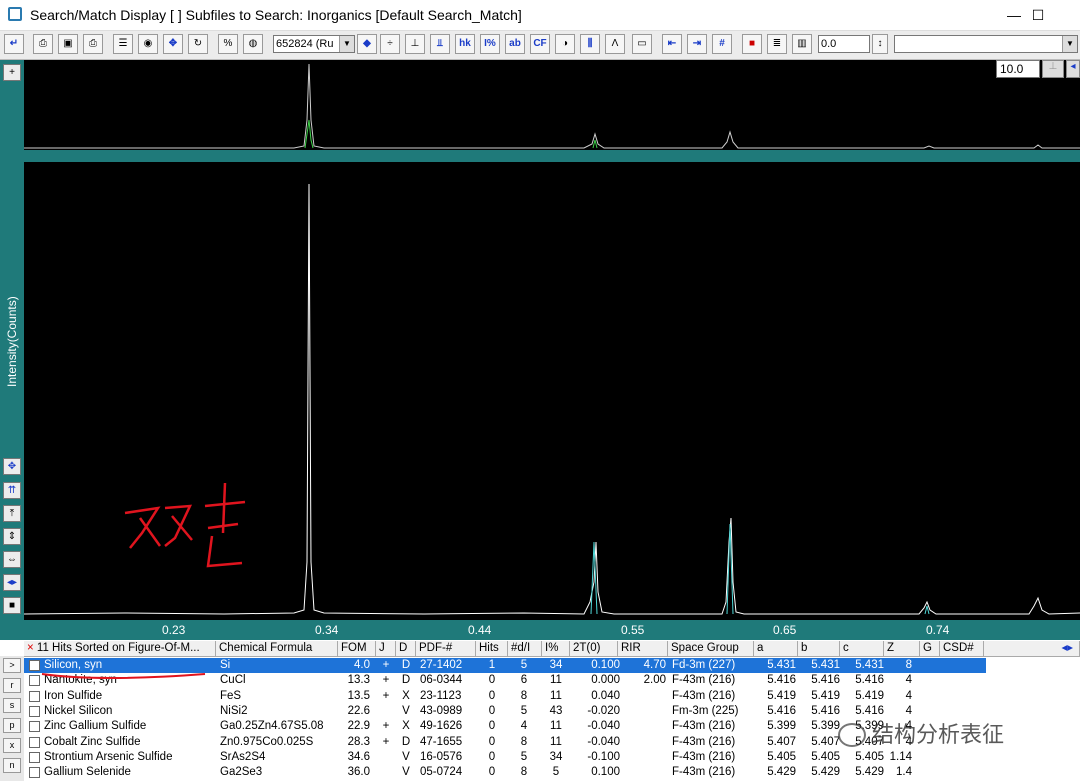 This screenshot has height=781, width=1080. I want to click on cell-formula: Zn0.975Co0.025S, so click(267, 741).